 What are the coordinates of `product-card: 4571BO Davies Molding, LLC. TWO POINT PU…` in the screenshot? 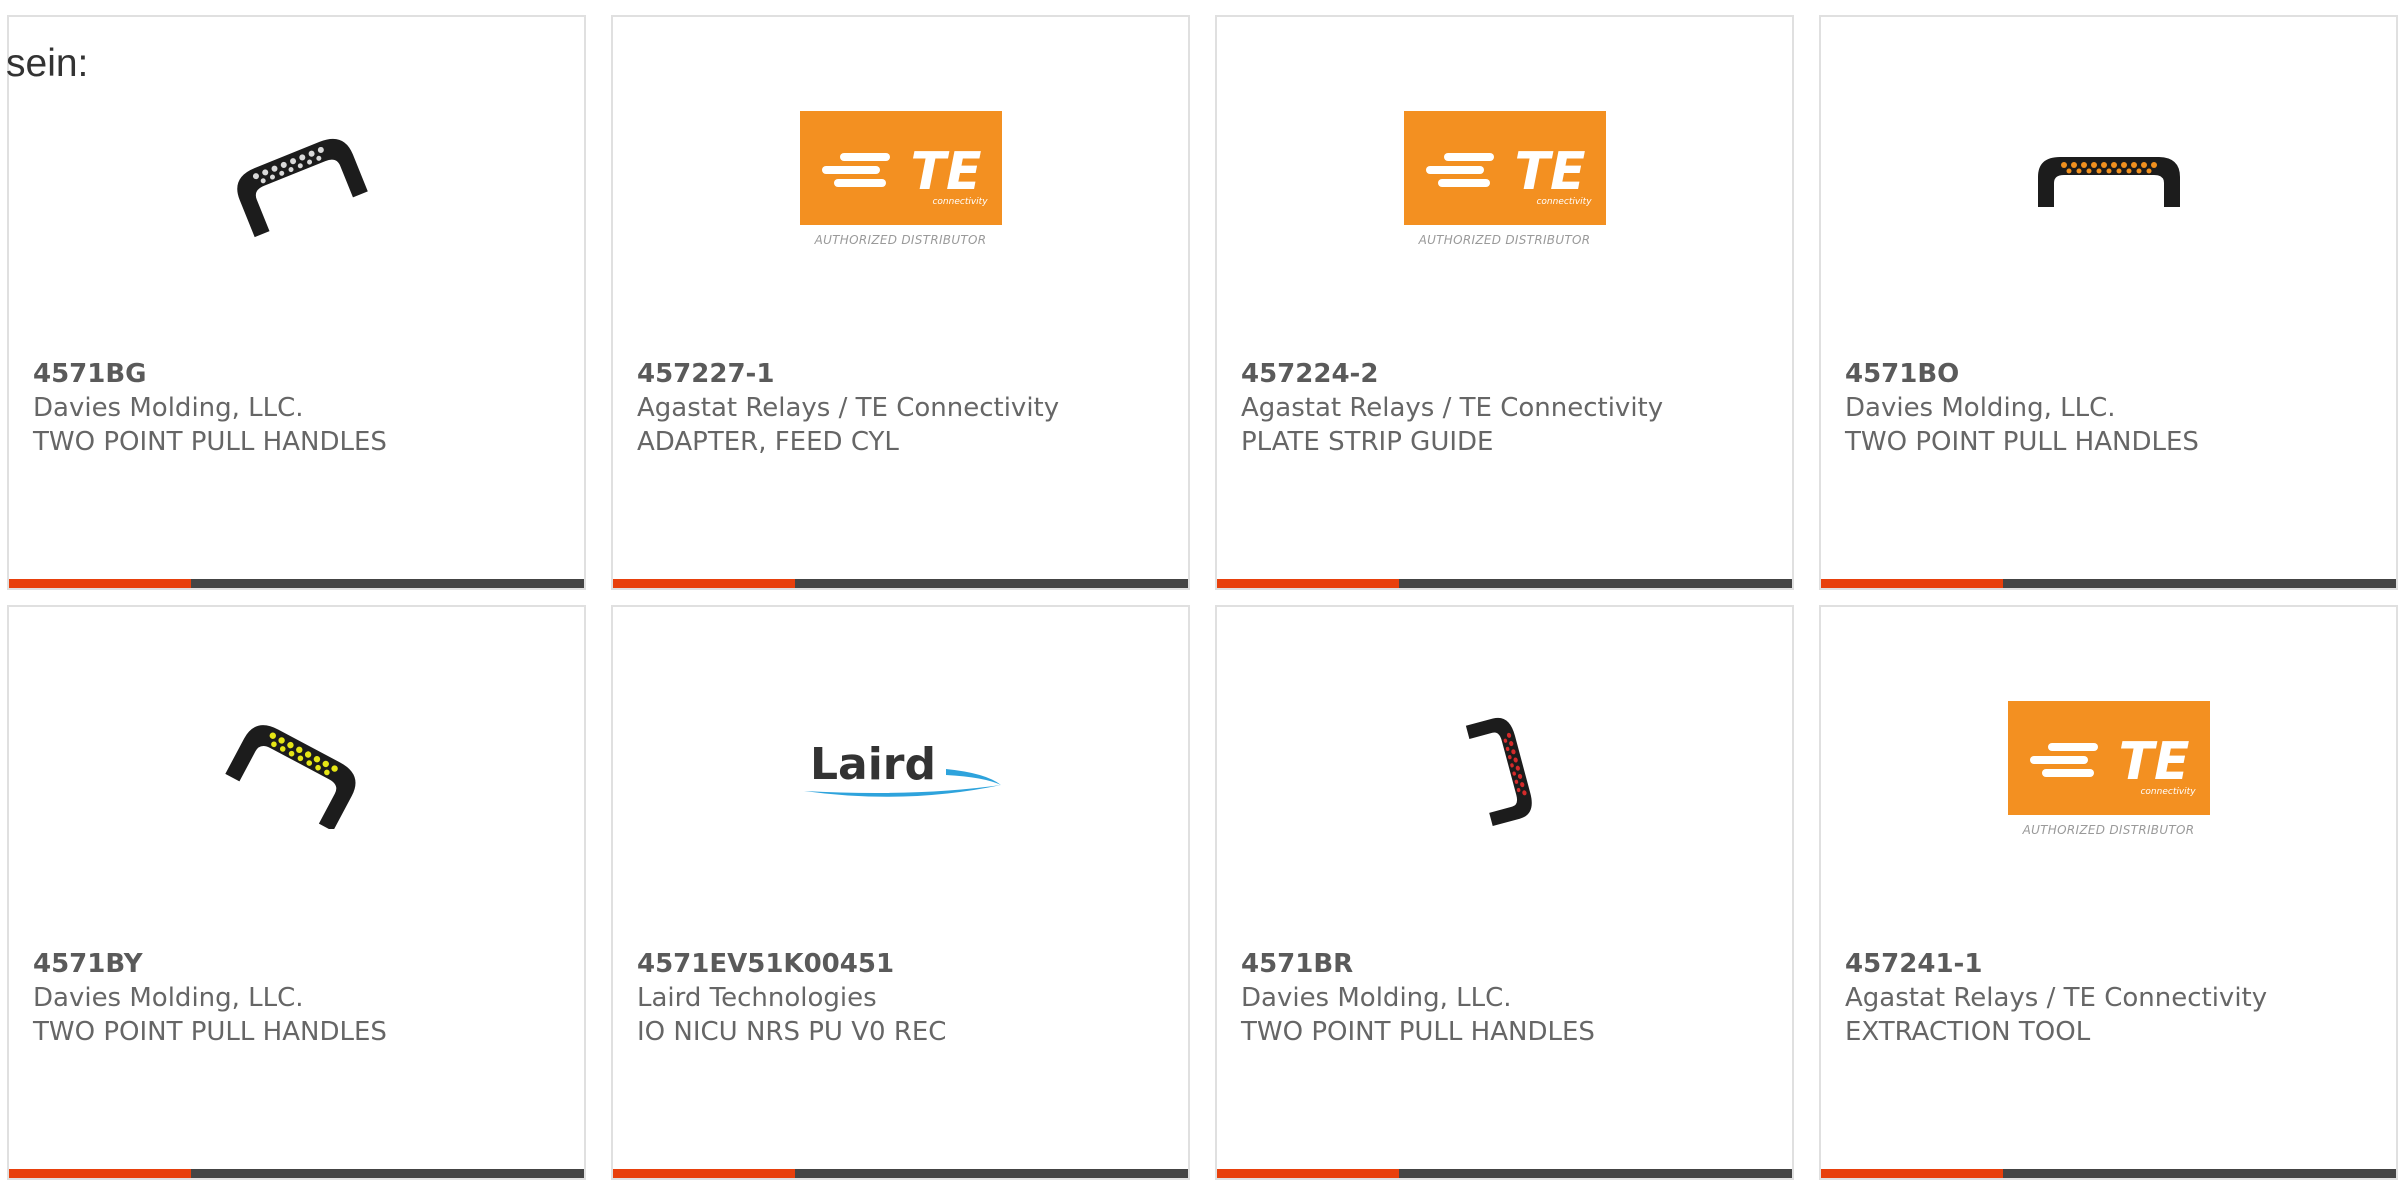 It's located at (2108, 302).